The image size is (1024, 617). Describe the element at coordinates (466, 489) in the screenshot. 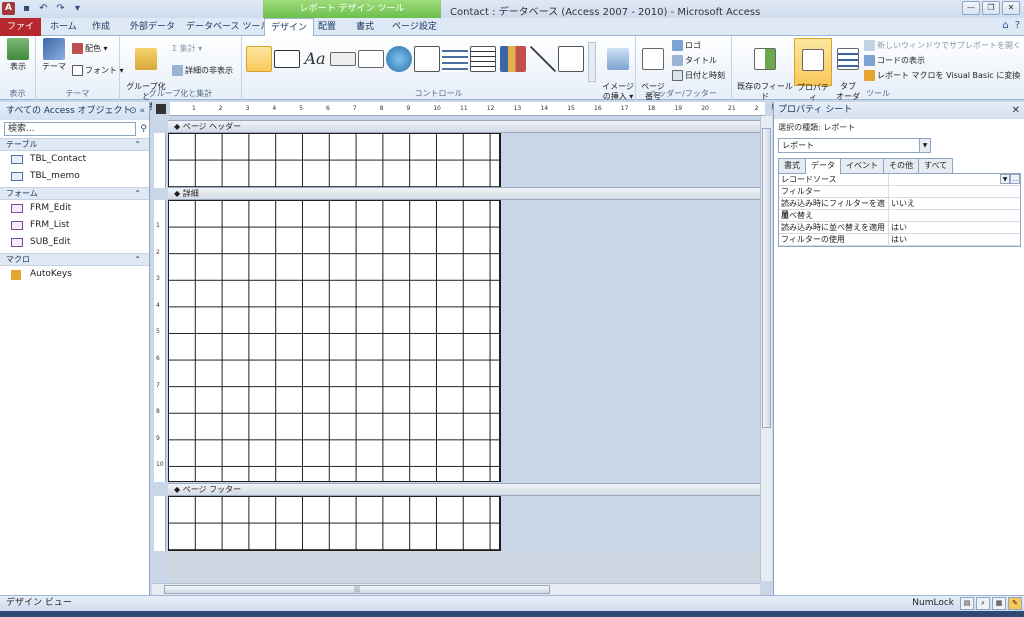

I see `section-bar-page-footer: ◆ ページ フッター` at that location.